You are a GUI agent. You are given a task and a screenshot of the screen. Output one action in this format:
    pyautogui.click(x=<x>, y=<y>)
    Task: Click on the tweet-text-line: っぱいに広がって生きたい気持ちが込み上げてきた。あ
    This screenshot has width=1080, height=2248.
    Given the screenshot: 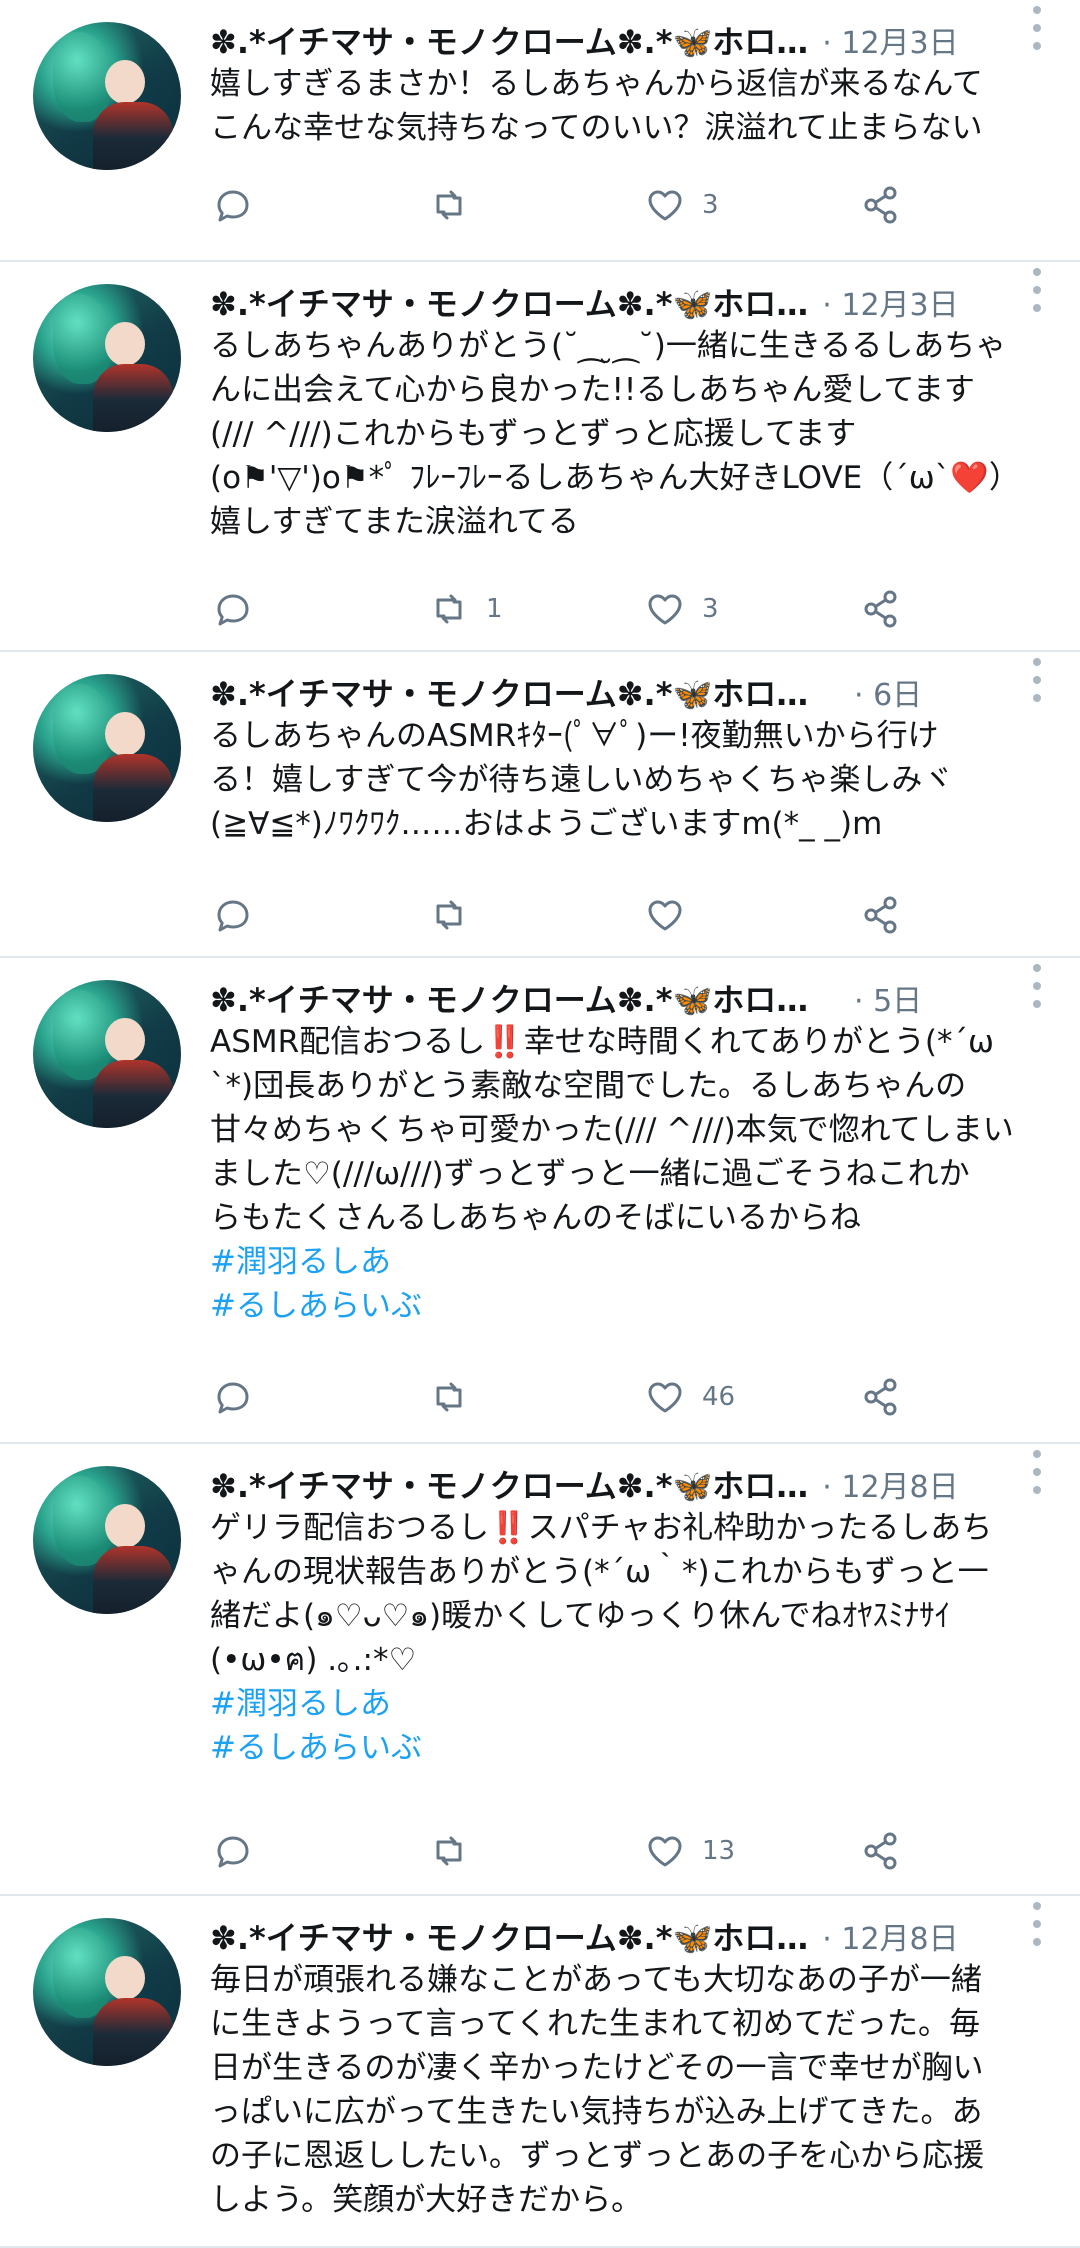 What is the action you would take?
    pyautogui.click(x=596, y=2112)
    